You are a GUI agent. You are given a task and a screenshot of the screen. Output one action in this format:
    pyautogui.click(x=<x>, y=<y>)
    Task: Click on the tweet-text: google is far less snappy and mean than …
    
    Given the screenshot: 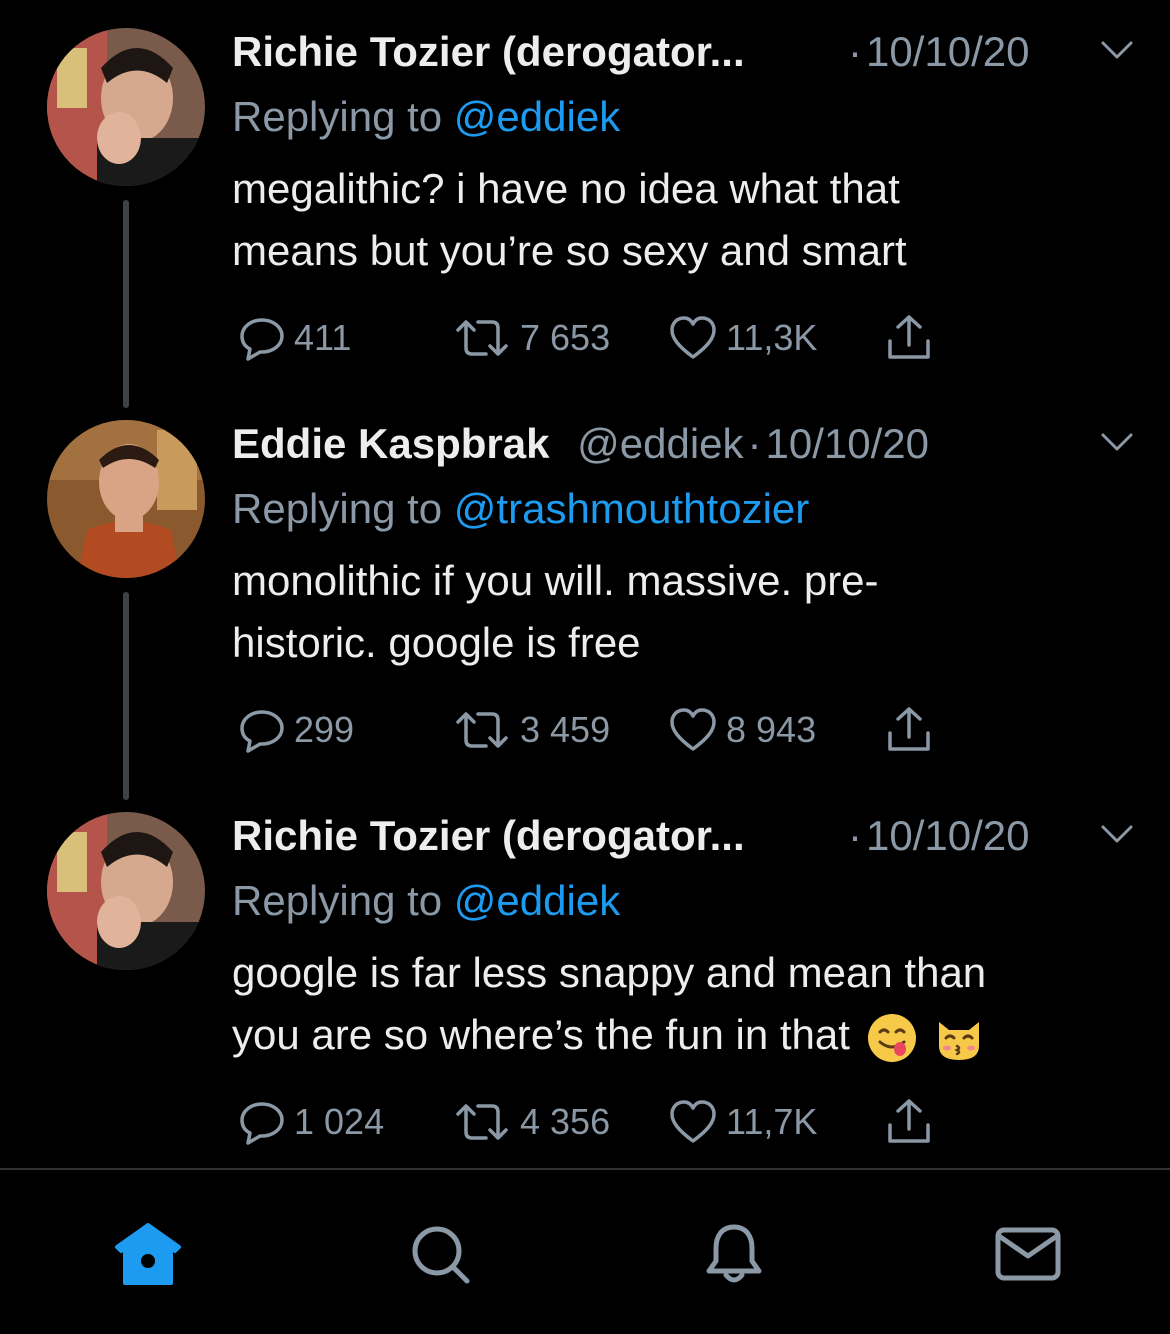 What is the action you would take?
    pyautogui.click(x=672, y=1004)
    